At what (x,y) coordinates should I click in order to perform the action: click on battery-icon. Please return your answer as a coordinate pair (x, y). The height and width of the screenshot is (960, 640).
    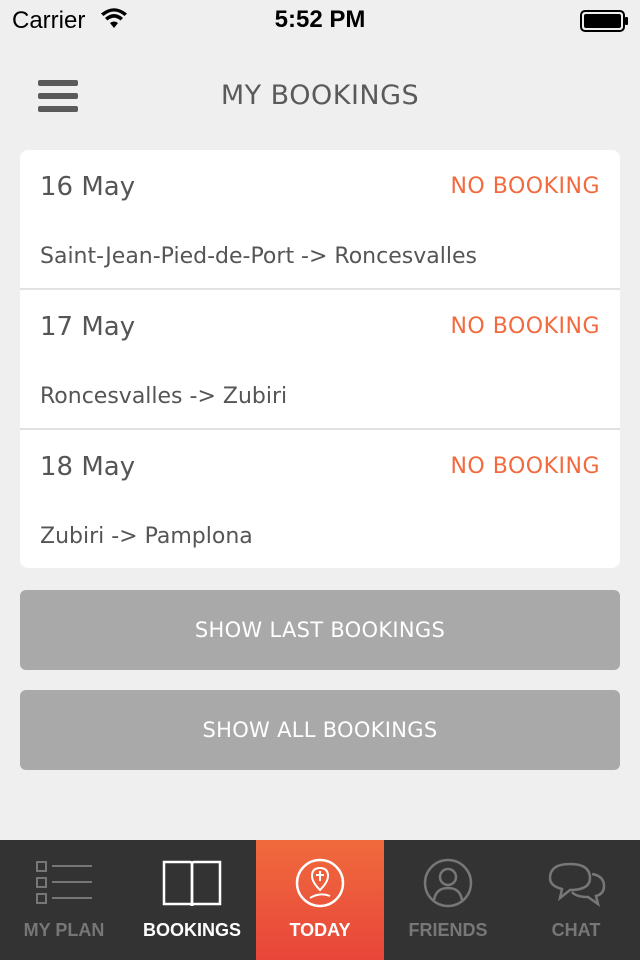
    Looking at the image, I should click on (604, 21).